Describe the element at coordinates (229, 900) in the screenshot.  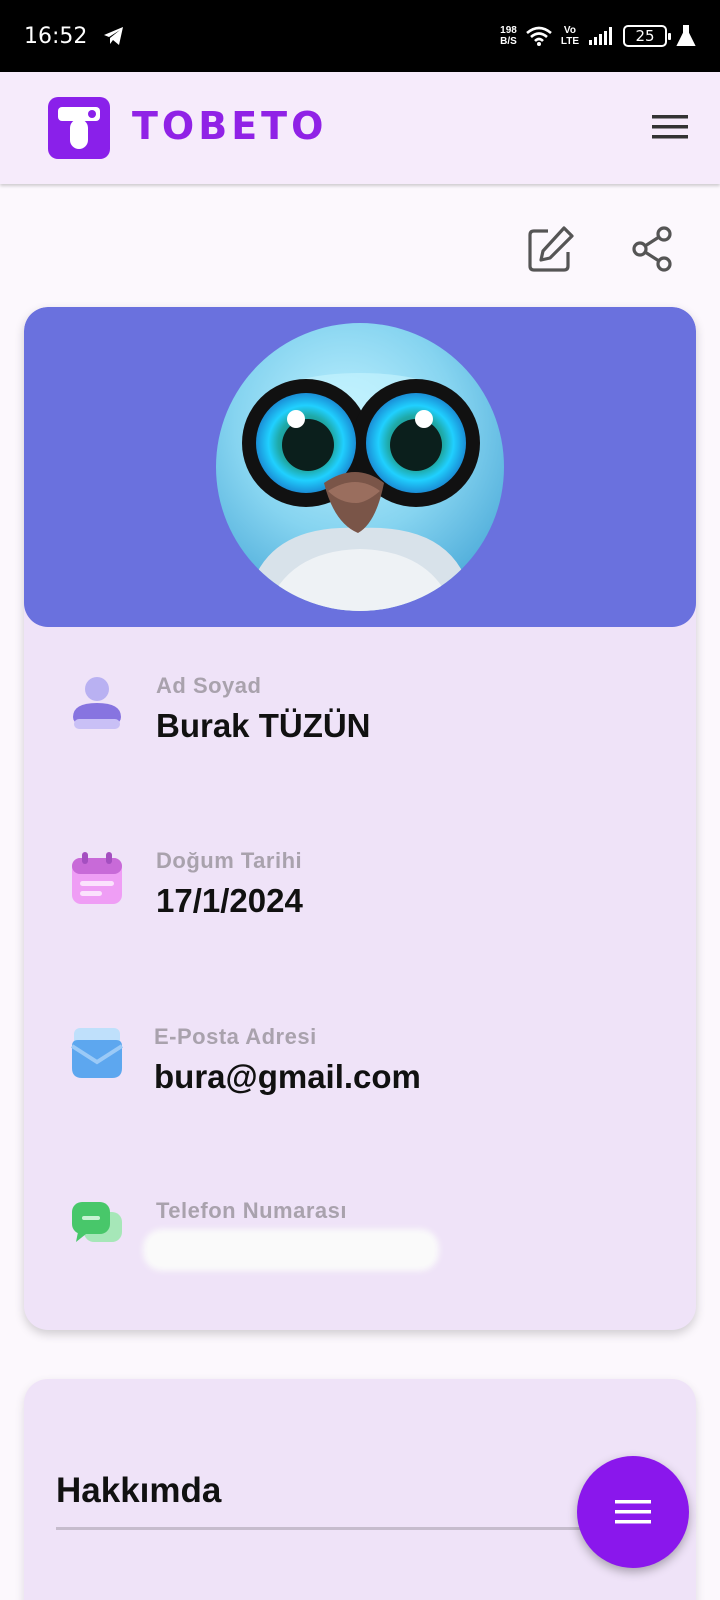
I see `birthdate-value: 17/1/2024` at that location.